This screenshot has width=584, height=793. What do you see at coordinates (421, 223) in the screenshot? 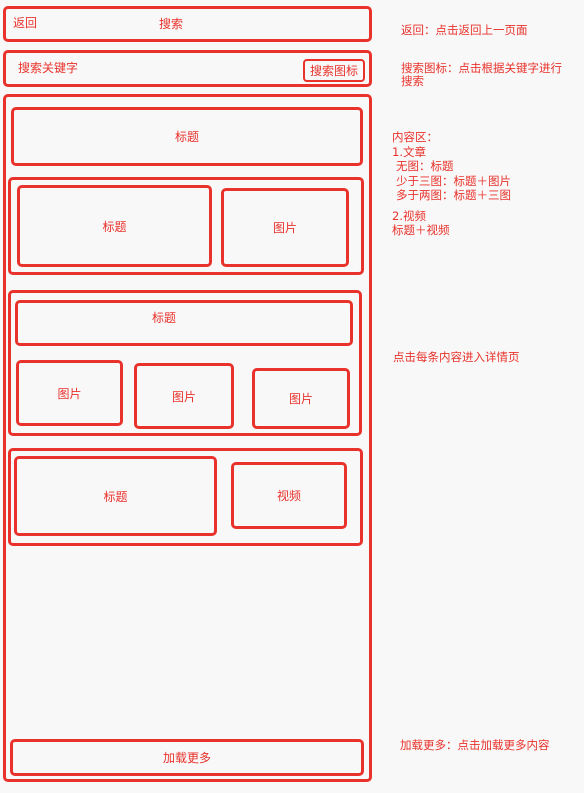
I see `note-video: 2.视频 标题＋视频` at bounding box center [421, 223].